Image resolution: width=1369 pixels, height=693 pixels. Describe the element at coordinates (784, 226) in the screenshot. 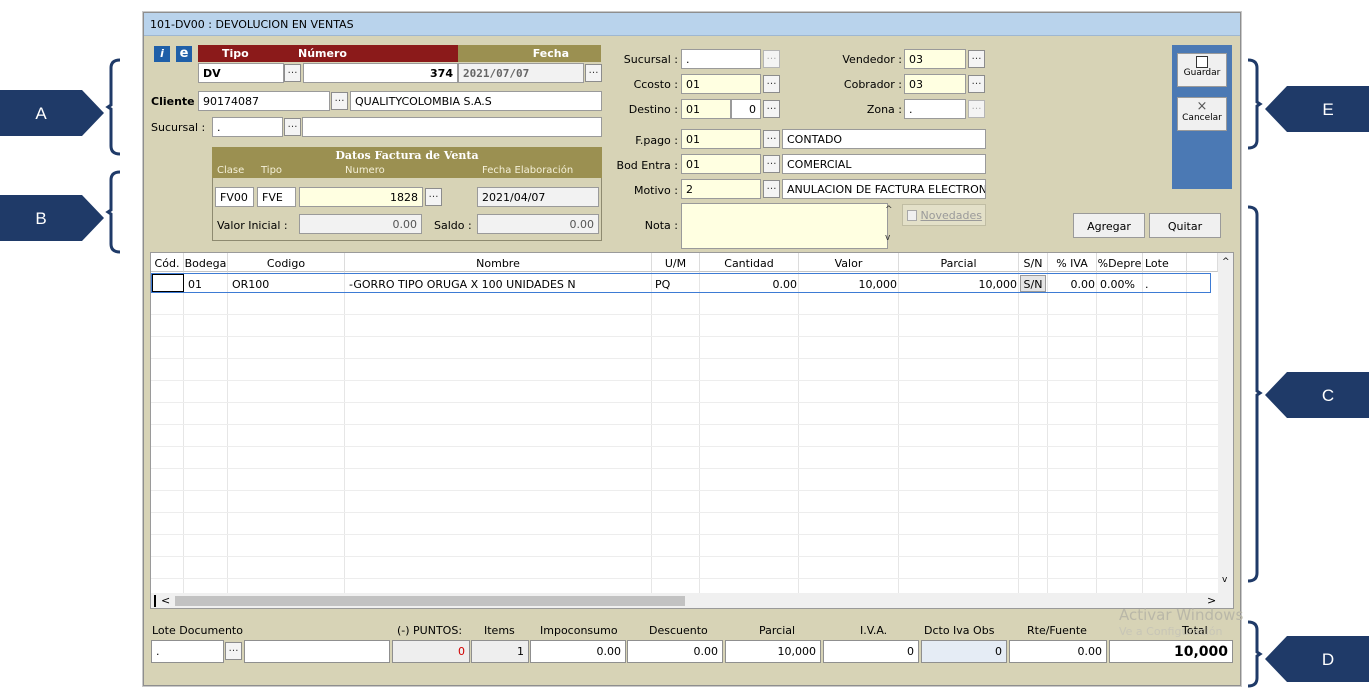

I see `nota-textarea` at that location.